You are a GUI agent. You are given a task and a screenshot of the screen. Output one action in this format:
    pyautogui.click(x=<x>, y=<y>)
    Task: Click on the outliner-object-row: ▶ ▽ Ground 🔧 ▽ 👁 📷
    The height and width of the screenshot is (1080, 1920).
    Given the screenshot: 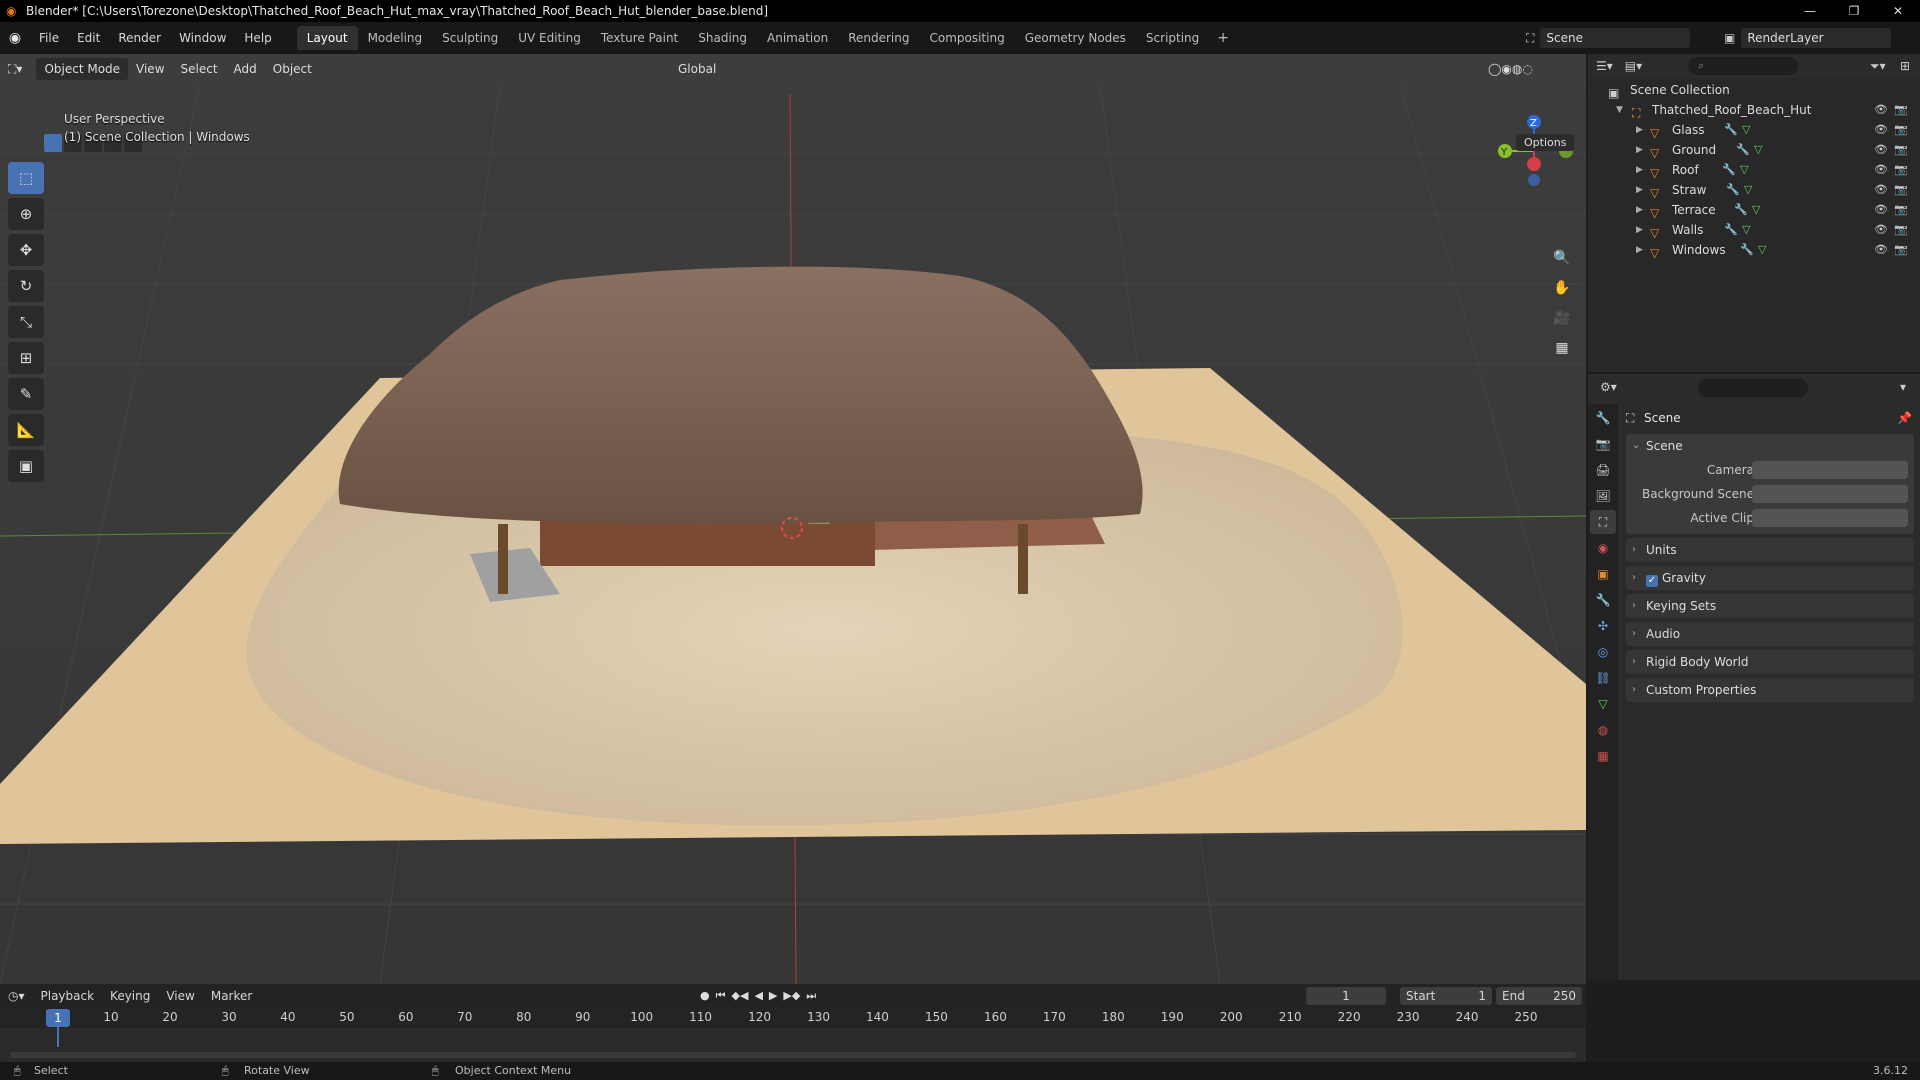 What is the action you would take?
    pyautogui.click(x=1754, y=150)
    